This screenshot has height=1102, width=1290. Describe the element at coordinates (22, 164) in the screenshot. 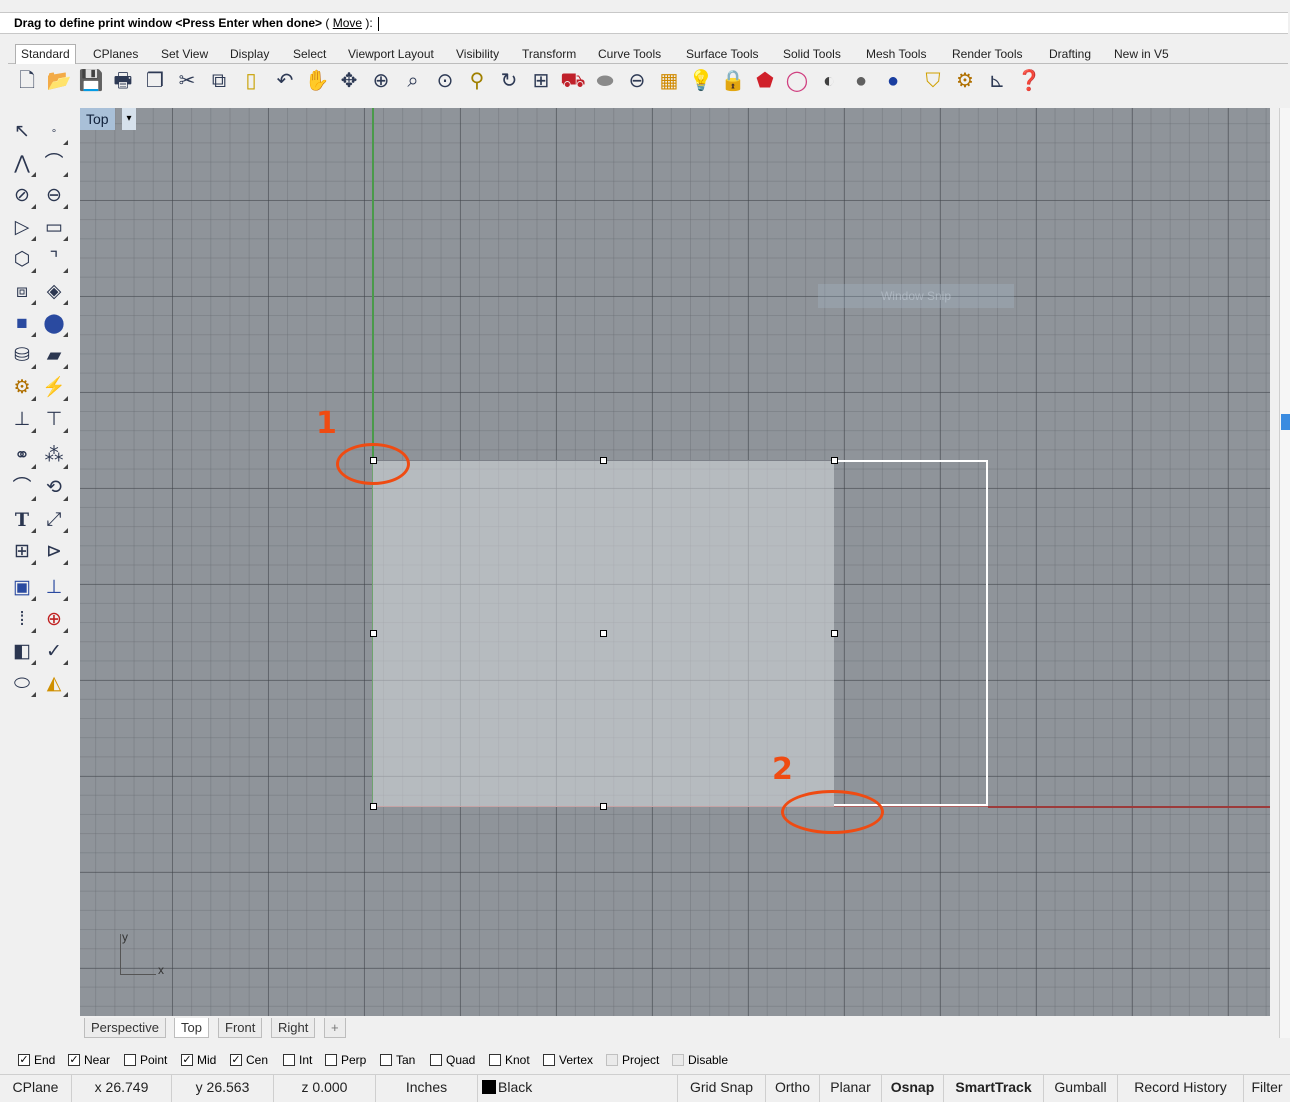

I see `polyline-icon: ⋀` at that location.